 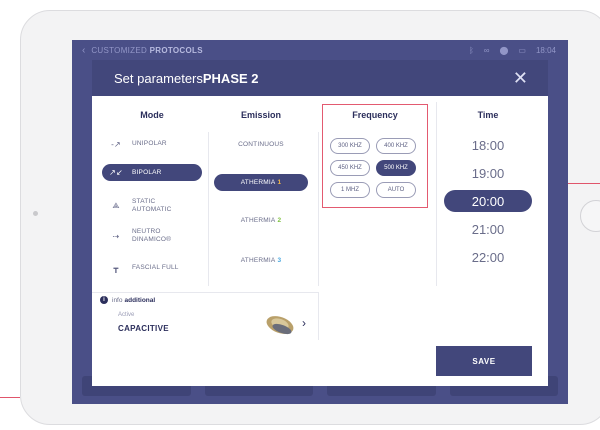 I want to click on emission-item-athermia-2: ATHERMIA 2, so click(x=261, y=220).